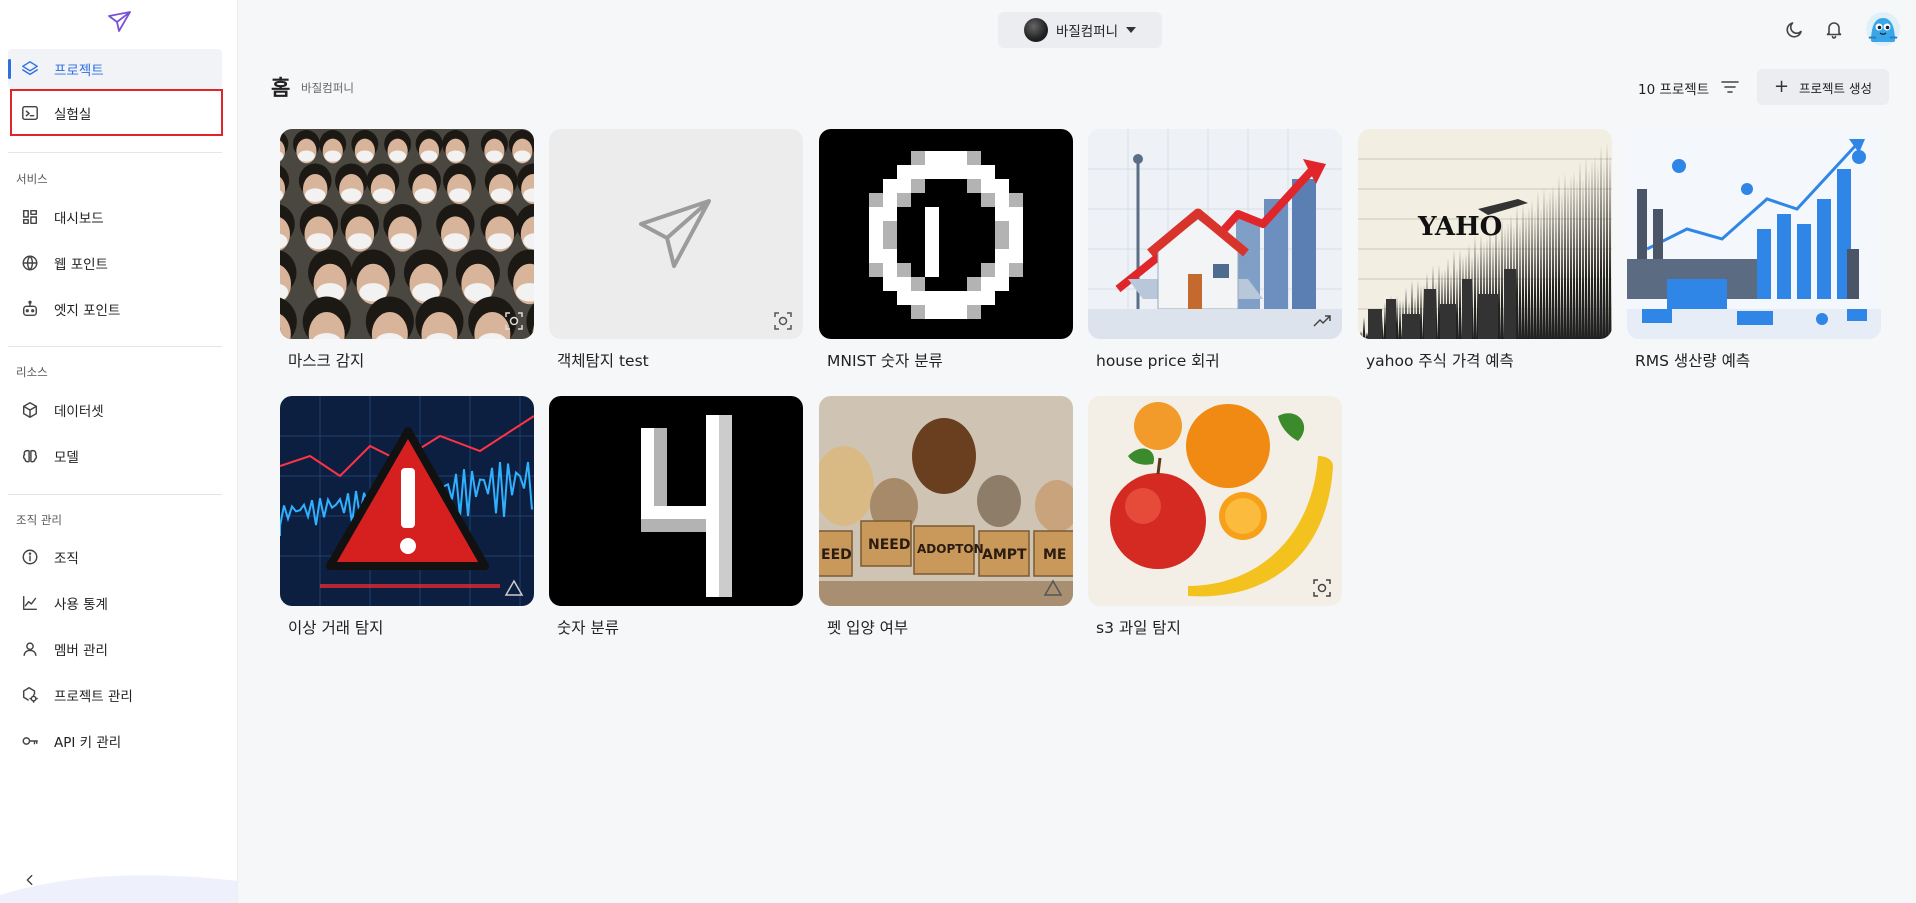 The image size is (1916, 903). What do you see at coordinates (514, 588) in the screenshot?
I see `anomaly-icon` at bounding box center [514, 588].